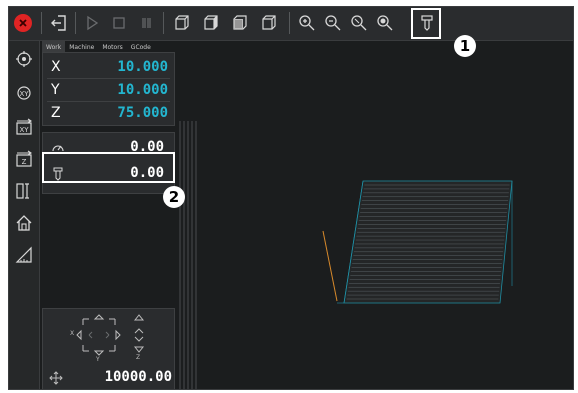  Describe the element at coordinates (139, 349) in the screenshot. I see `jog-z-minus-icon` at that location.